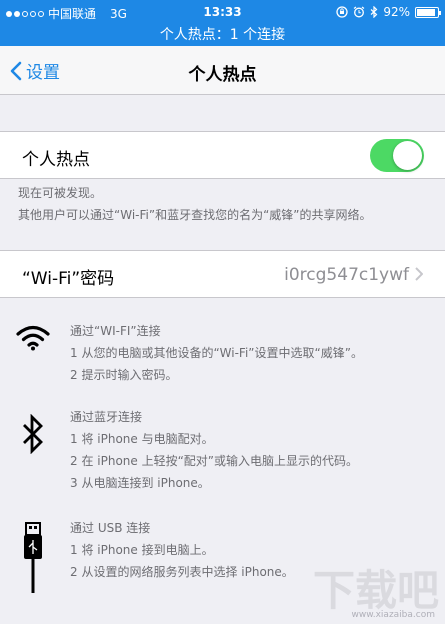  Describe the element at coordinates (222, 75) in the screenshot. I see `page-title: 个人热点` at that location.